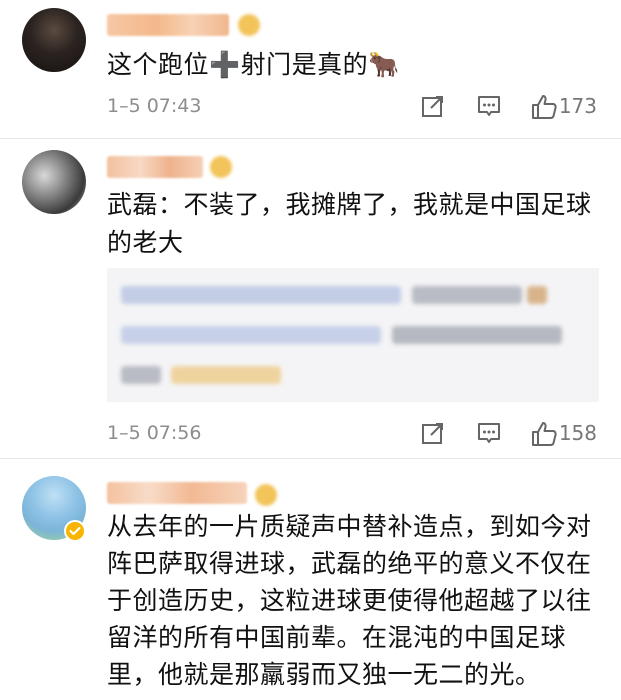 The height and width of the screenshot is (700, 621). Describe the element at coordinates (253, 64) in the screenshot. I see `comment-text: 这个跑位➕射门是真的🐂` at that location.